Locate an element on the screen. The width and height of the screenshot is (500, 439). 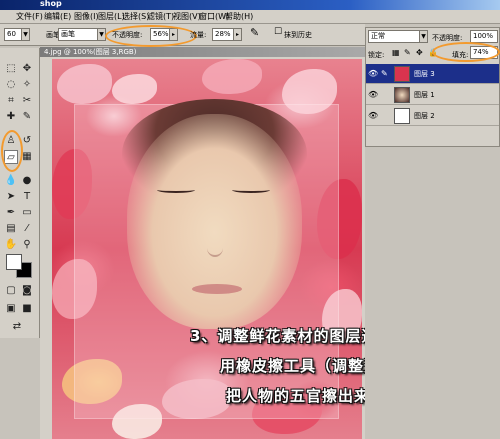
fill-highlight-ring is located at coordinates (466, 52).